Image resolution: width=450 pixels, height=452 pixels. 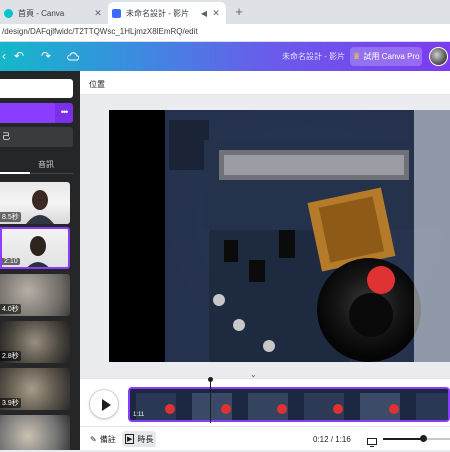 I want to click on document-title: 未命名設計 - 影片, so click(x=313, y=56).